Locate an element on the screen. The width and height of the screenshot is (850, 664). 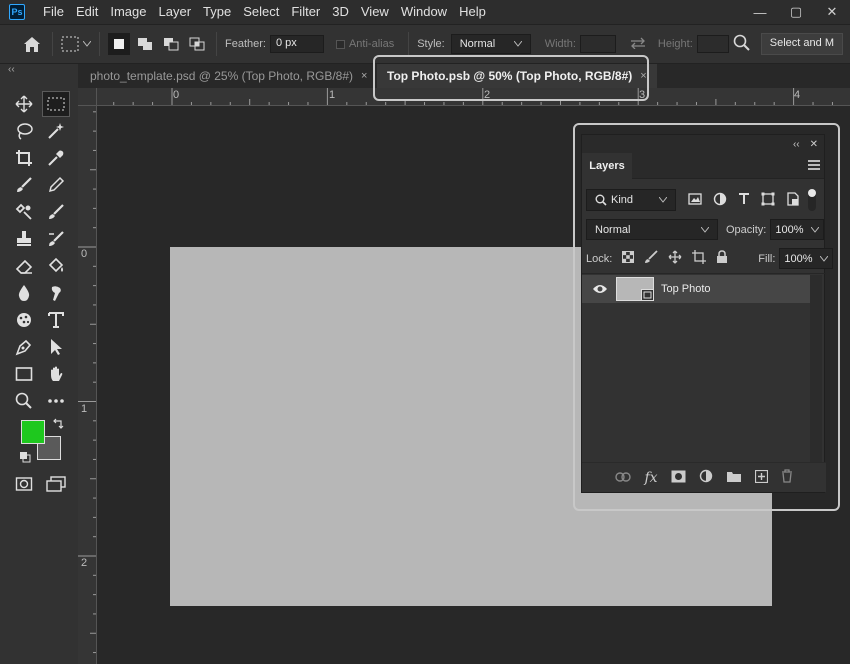
more-tools-icon is located at coordinates (56, 401).